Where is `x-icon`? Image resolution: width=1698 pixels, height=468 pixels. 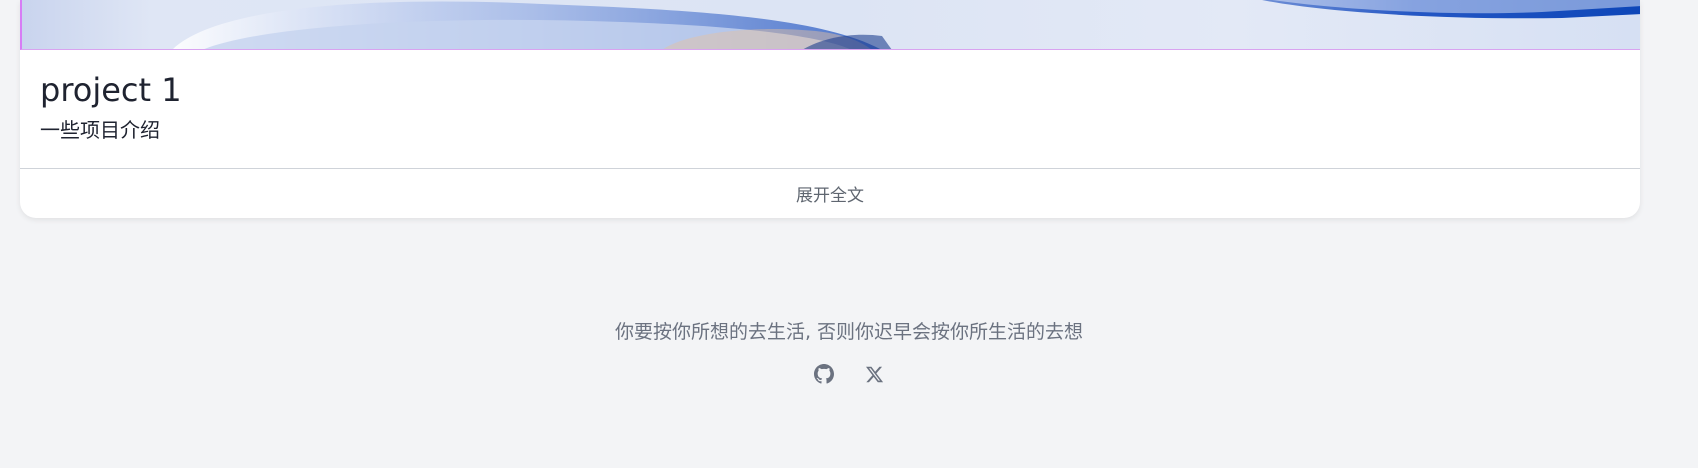 x-icon is located at coordinates (874, 374).